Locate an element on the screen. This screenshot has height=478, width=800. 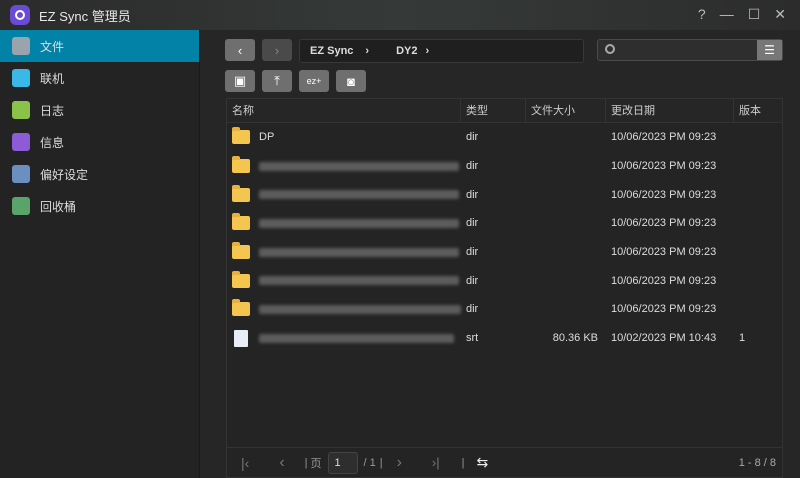
refresh-icon: ⇆ is located at coordinates (483, 462).